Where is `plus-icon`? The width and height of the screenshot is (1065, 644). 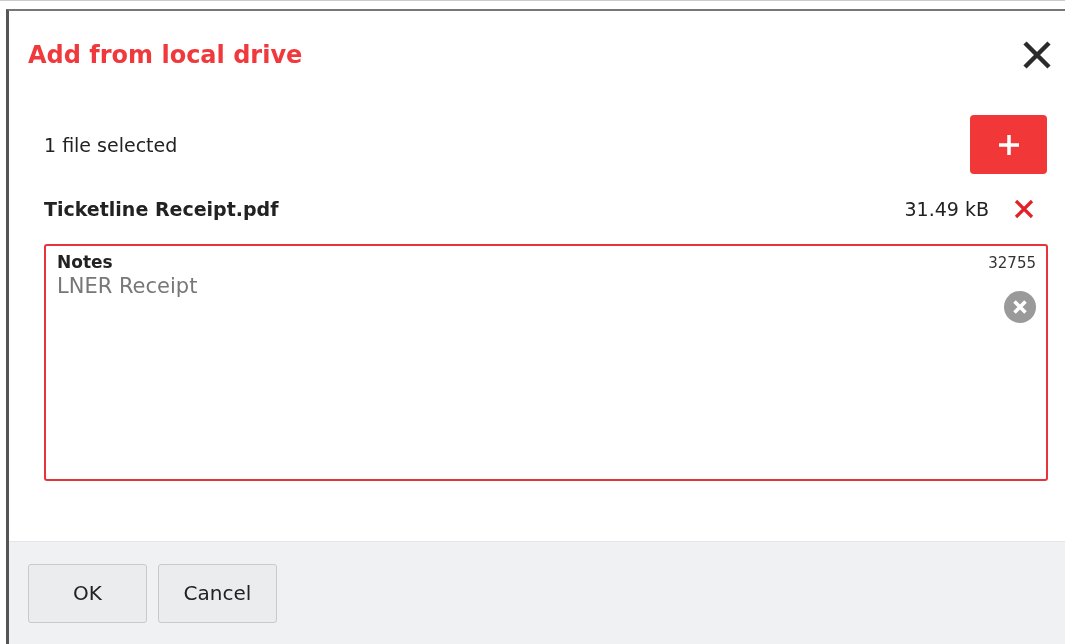 plus-icon is located at coordinates (1008, 144).